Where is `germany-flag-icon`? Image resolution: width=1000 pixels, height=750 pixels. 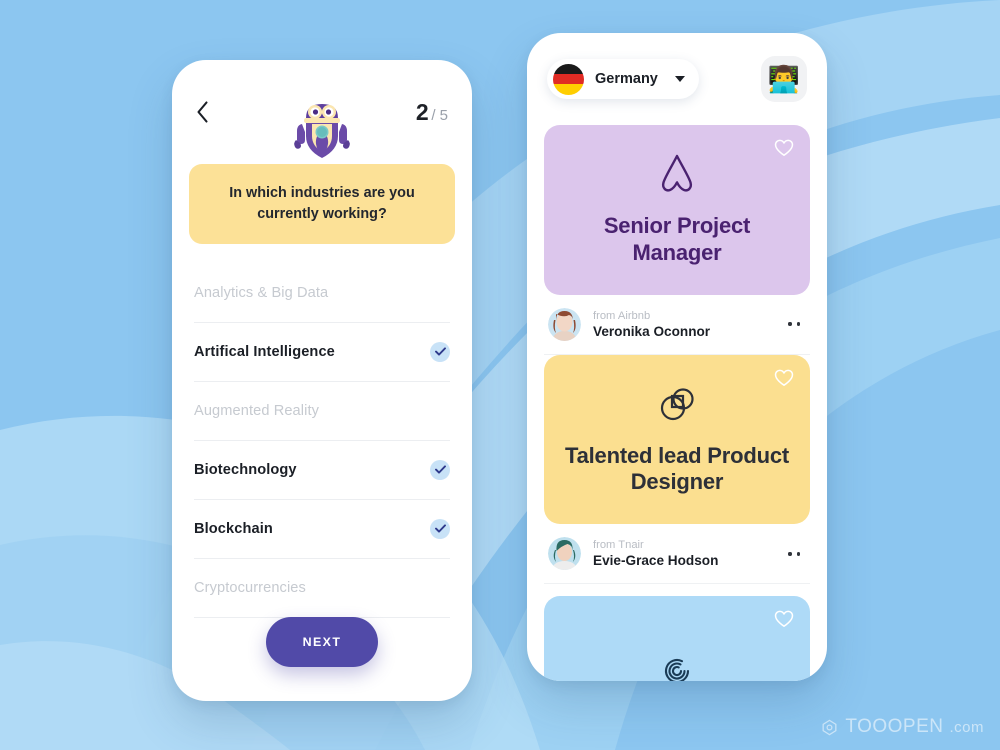 germany-flag-icon is located at coordinates (568, 79).